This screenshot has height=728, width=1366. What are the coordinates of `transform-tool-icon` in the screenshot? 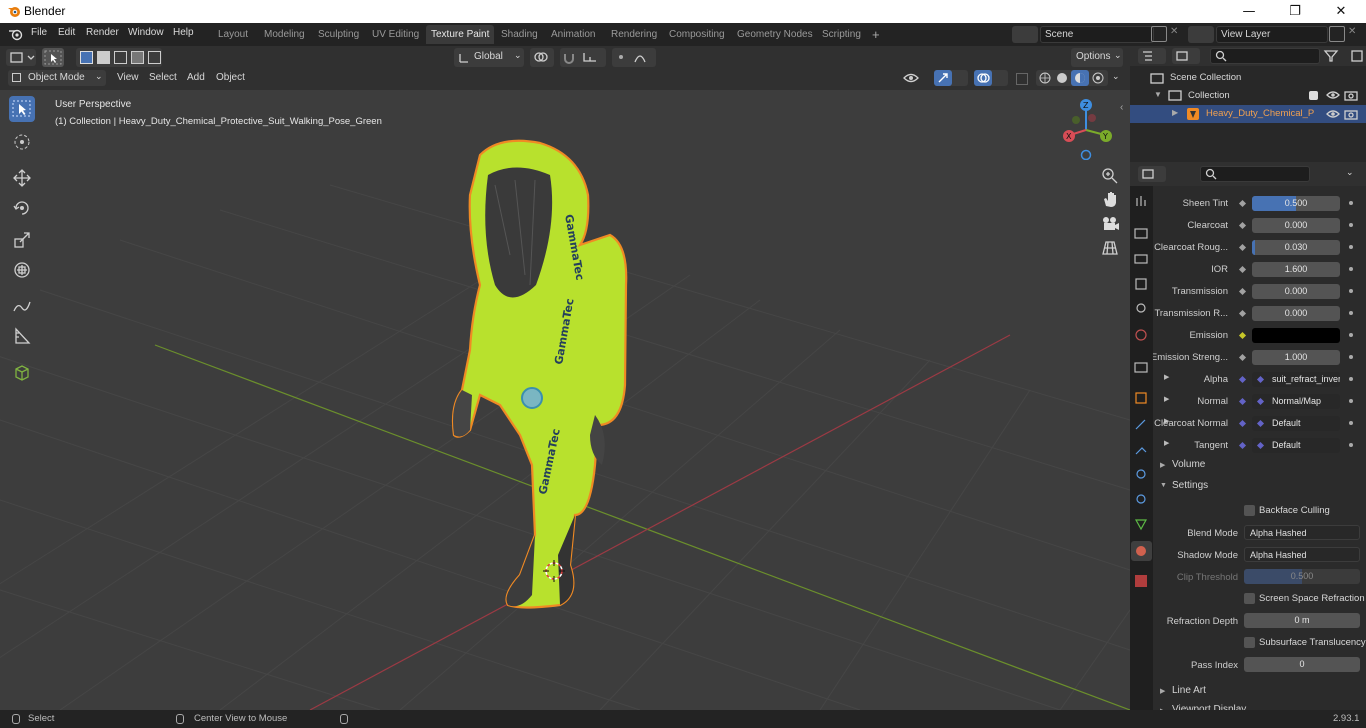 It's located at (22, 270).